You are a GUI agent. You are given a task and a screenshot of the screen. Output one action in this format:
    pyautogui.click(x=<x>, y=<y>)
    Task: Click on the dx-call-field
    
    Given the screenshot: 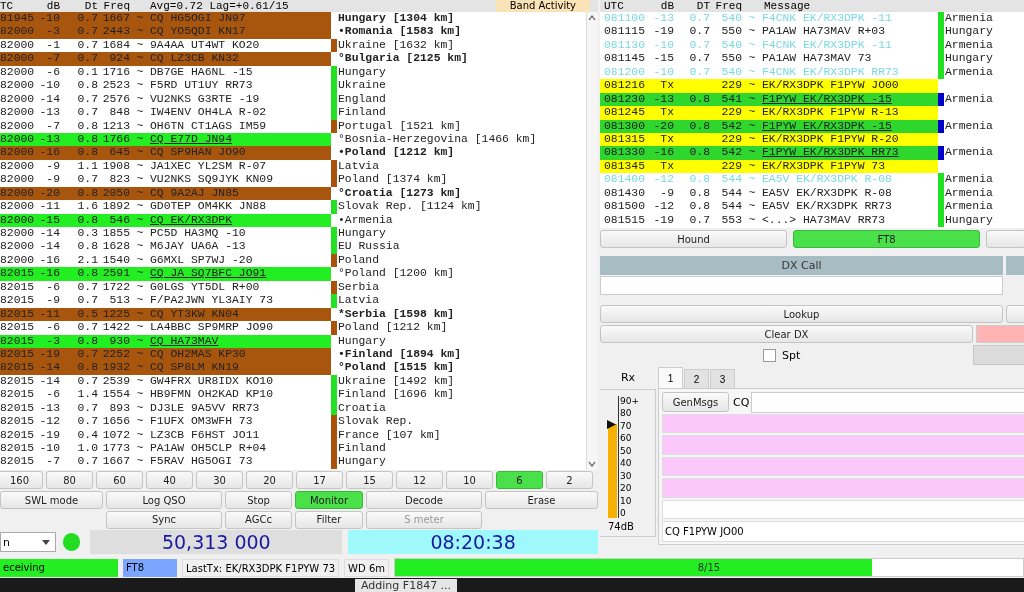 What is the action you would take?
    pyautogui.click(x=801, y=285)
    